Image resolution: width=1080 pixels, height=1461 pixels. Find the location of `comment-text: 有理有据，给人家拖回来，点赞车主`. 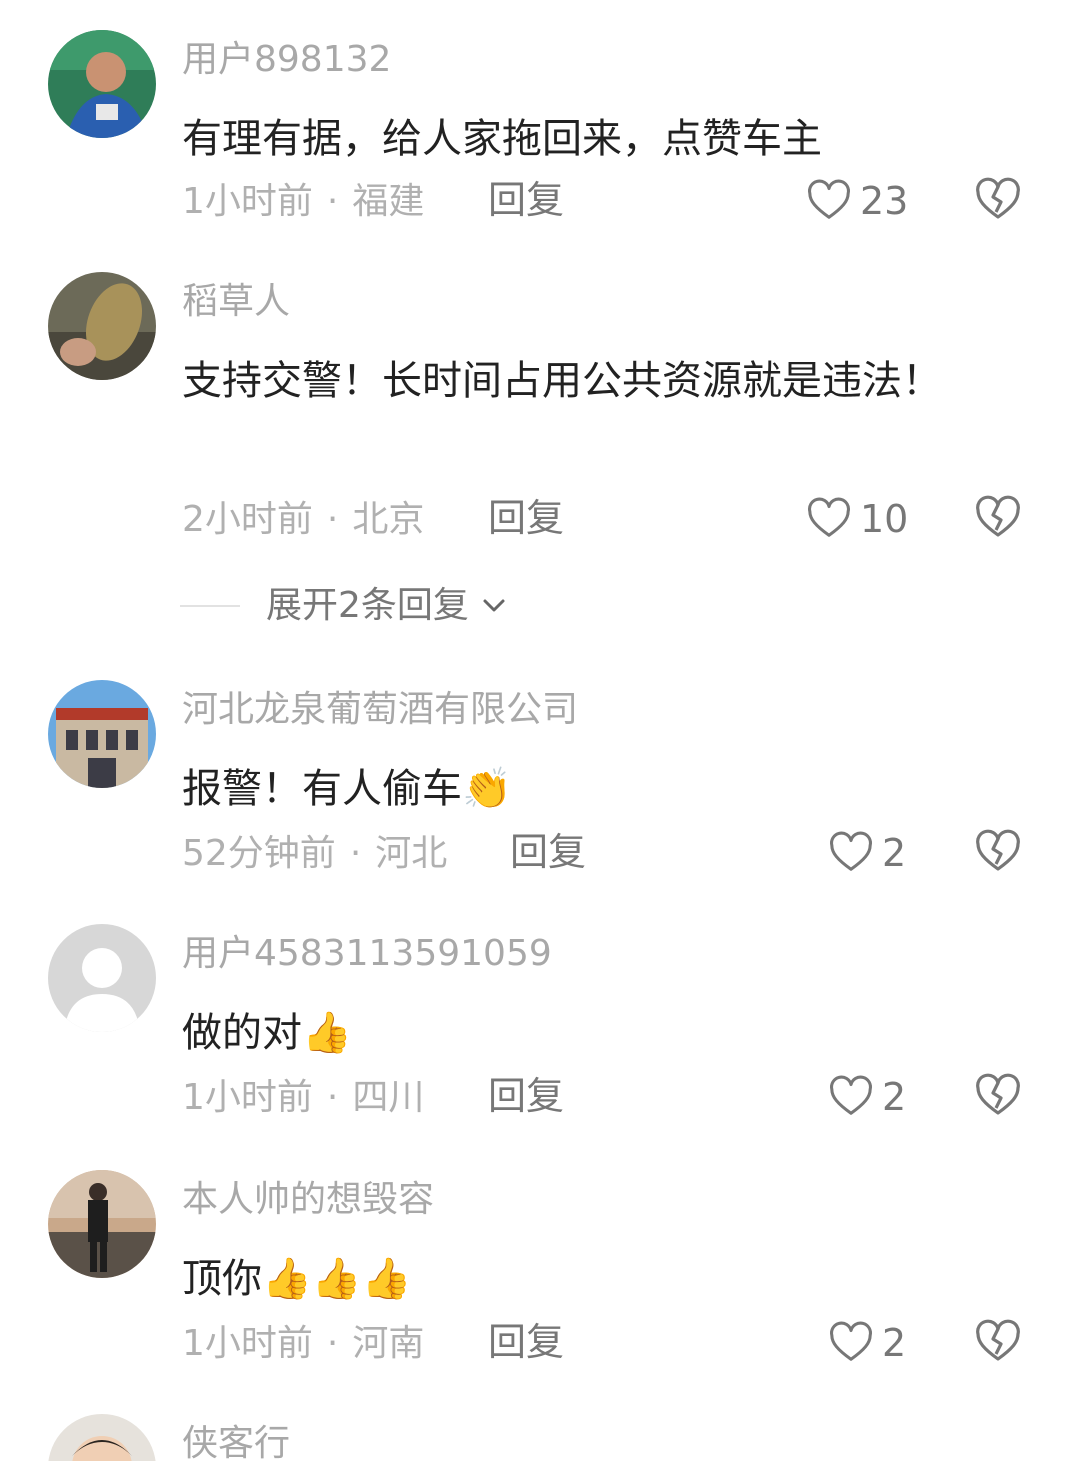

comment-text: 有理有据，给人家拖回来，点赞车主 is located at coordinates (582, 139).